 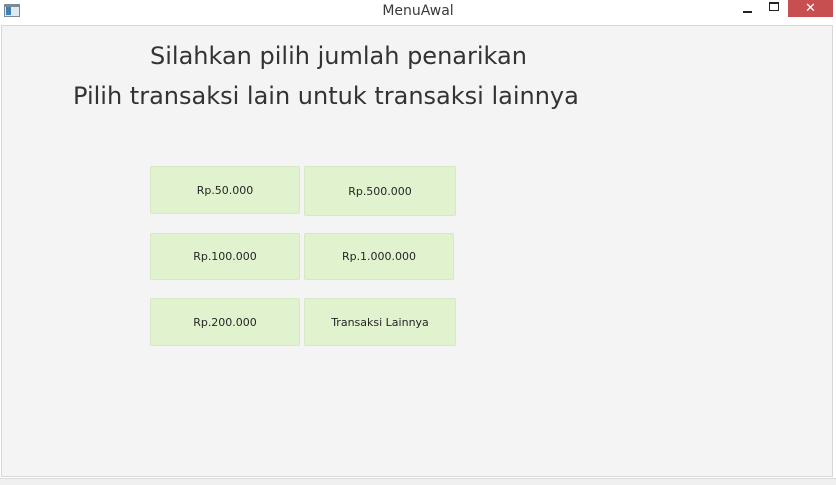 I want to click on window-title: MenuAwal, so click(x=418, y=11).